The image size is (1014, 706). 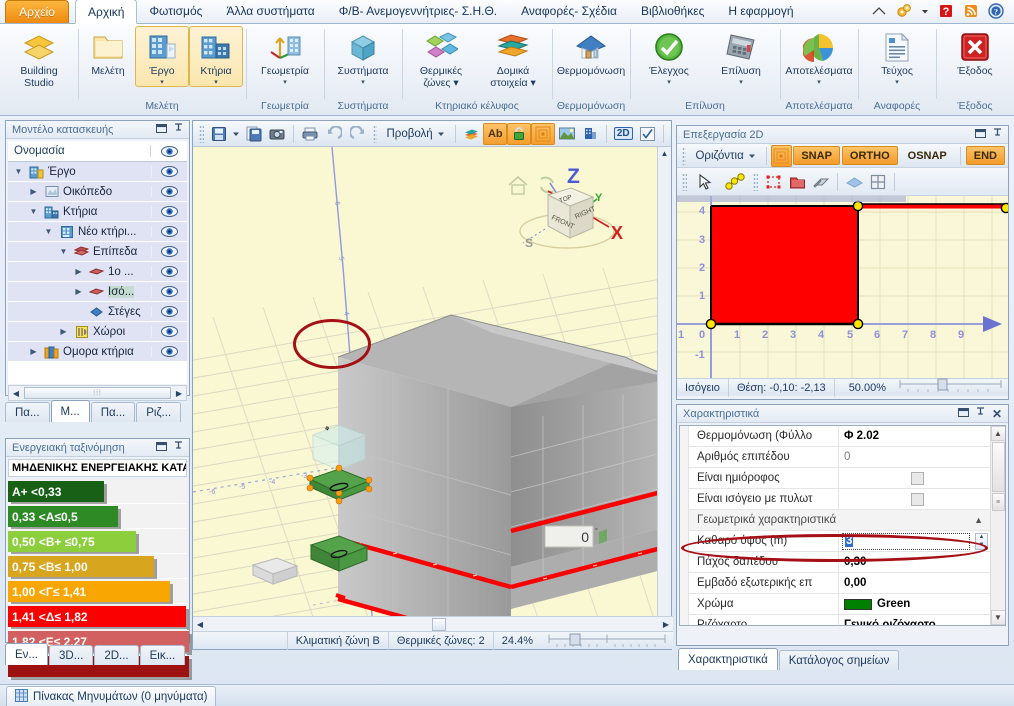 I want to click on property-value: 0, so click(x=914, y=457).